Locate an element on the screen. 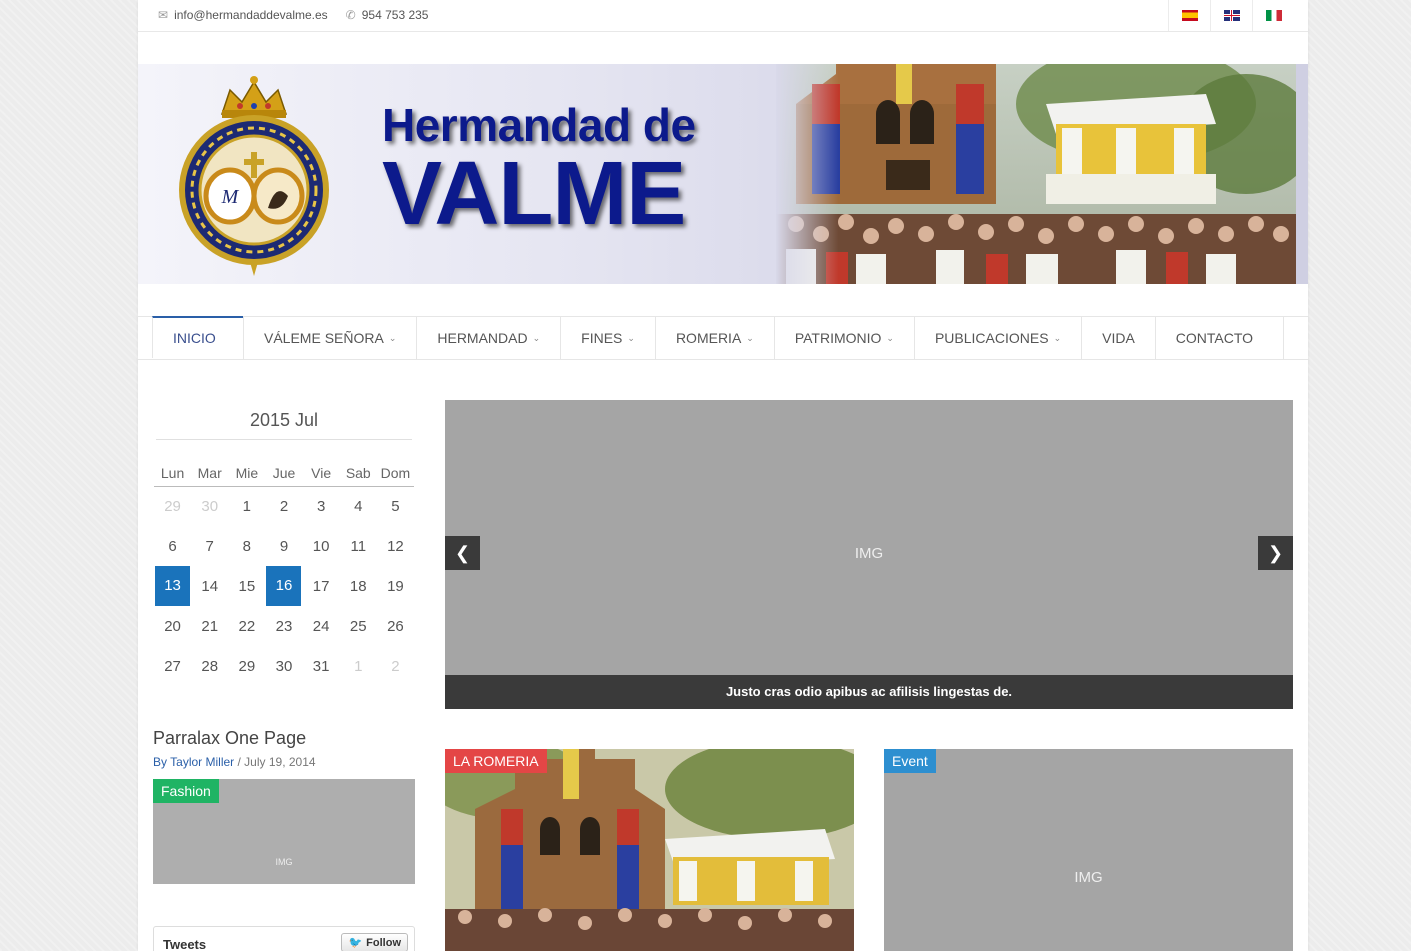 This screenshot has height=951, width=1411. calendar-day-number: 6 is located at coordinates (172, 546).